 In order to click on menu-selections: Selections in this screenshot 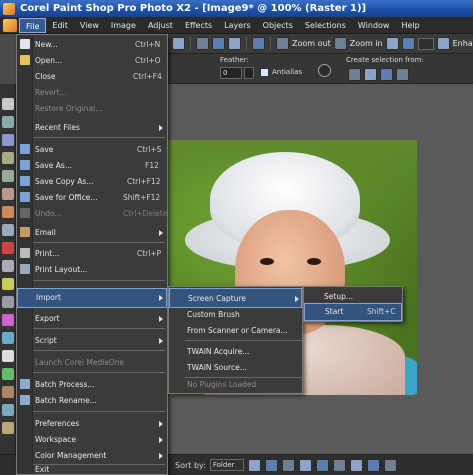, I will do `click(325, 25)`.